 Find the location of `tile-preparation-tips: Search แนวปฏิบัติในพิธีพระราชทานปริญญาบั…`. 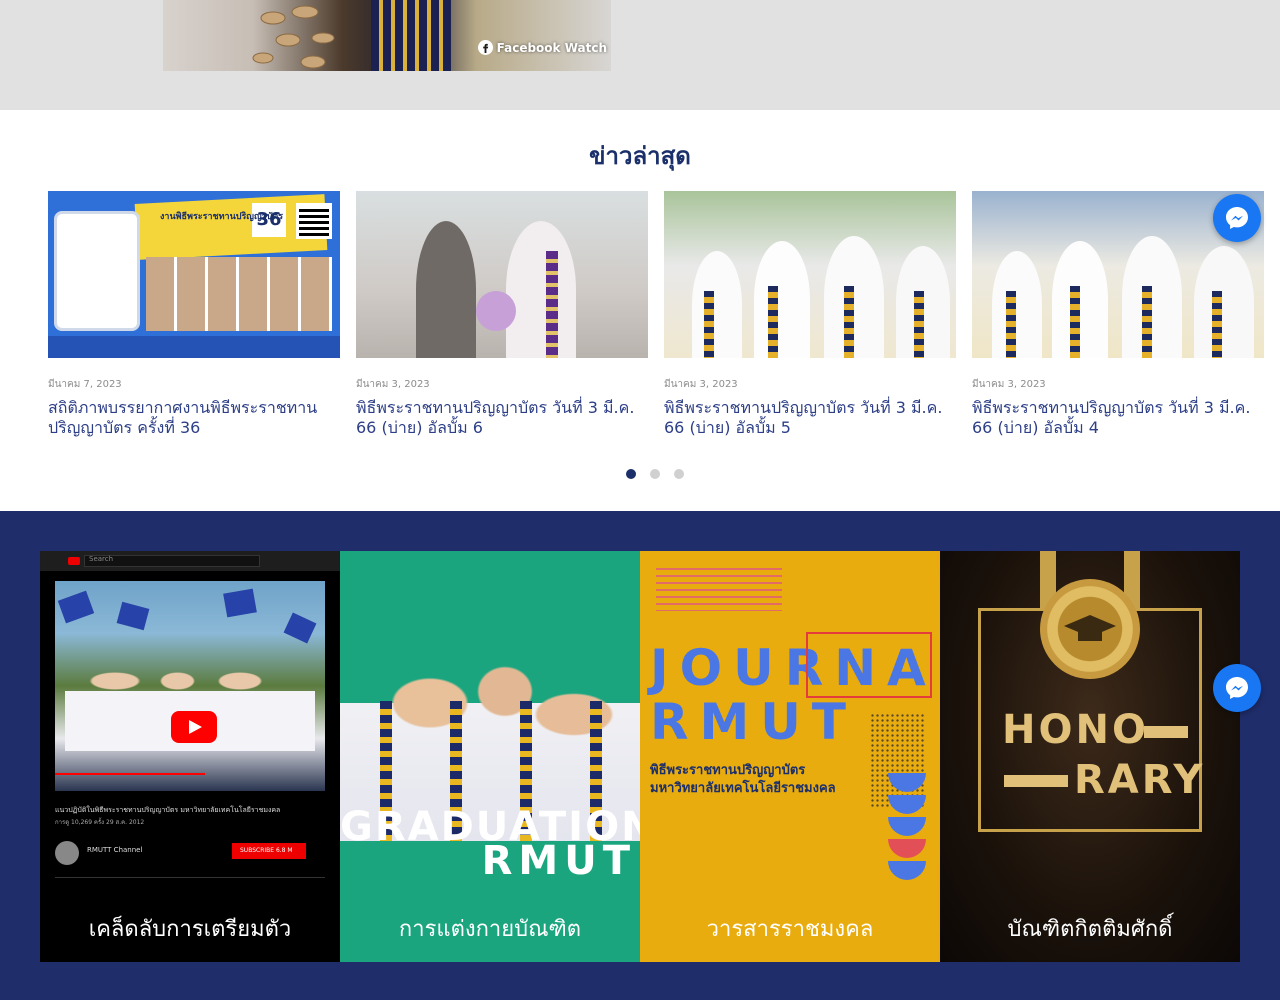

tile-preparation-tips: Search แนวปฏิบัติในพิธีพระราชทานปริญญาบั… is located at coordinates (190, 756).